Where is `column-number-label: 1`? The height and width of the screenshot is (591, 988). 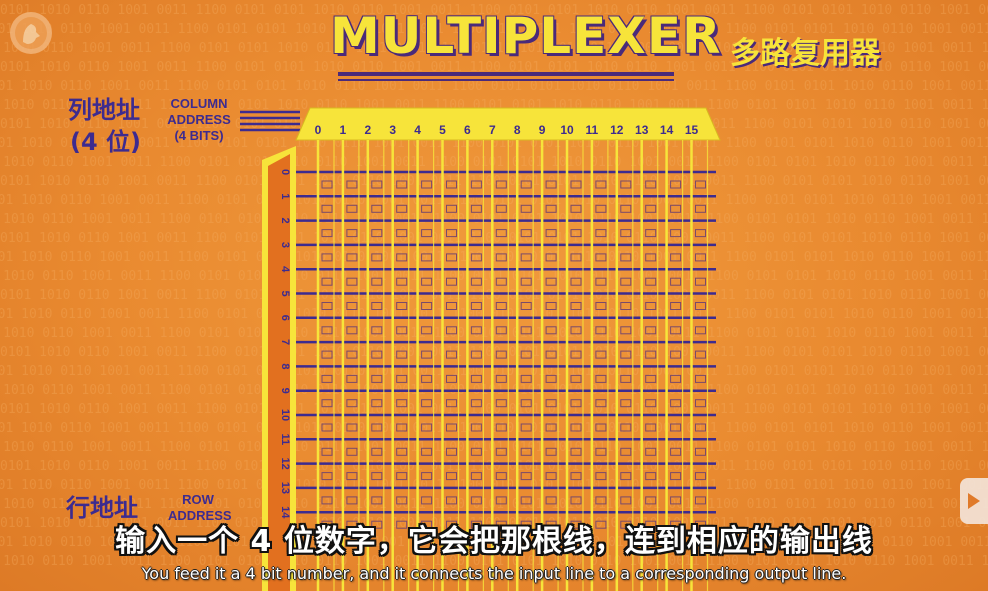
column-number-label: 1 is located at coordinates (343, 130).